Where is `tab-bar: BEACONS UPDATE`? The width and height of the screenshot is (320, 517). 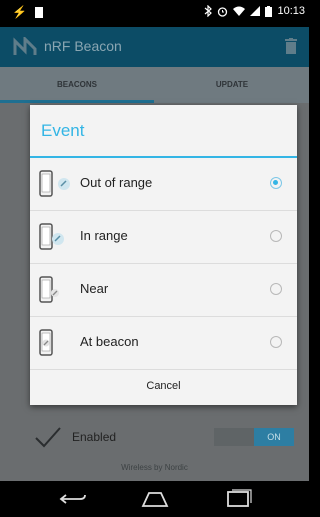 tab-bar: BEACONS UPDATE is located at coordinates (154, 85).